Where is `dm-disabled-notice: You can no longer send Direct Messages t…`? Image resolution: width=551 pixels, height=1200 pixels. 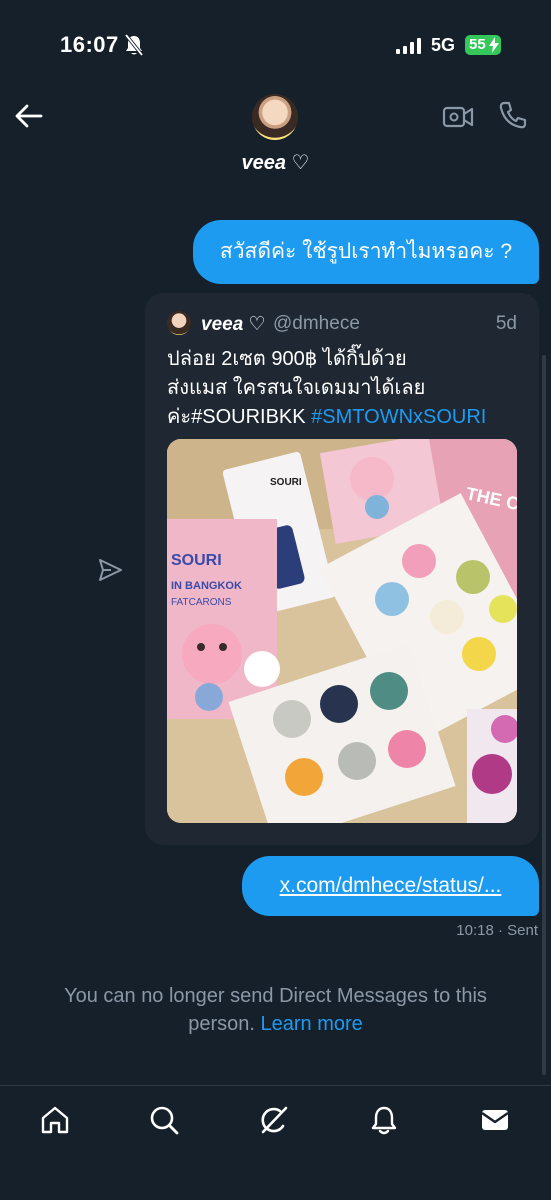
dm-disabled-notice: You can no longer send Direct Messages t… is located at coordinates (275, 1010).